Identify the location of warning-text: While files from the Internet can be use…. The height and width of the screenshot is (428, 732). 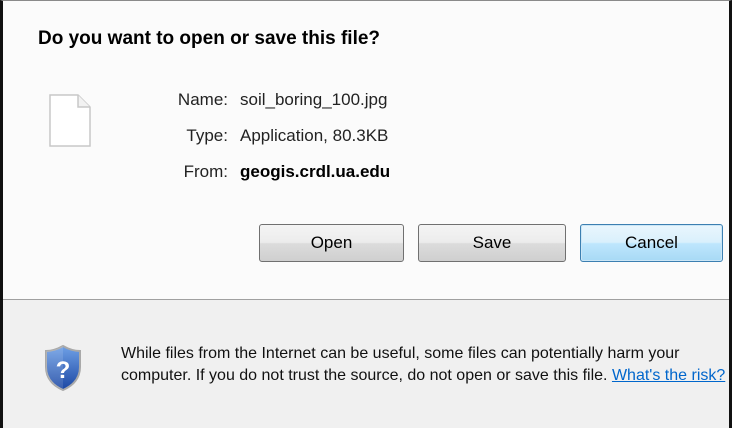
(400, 364).